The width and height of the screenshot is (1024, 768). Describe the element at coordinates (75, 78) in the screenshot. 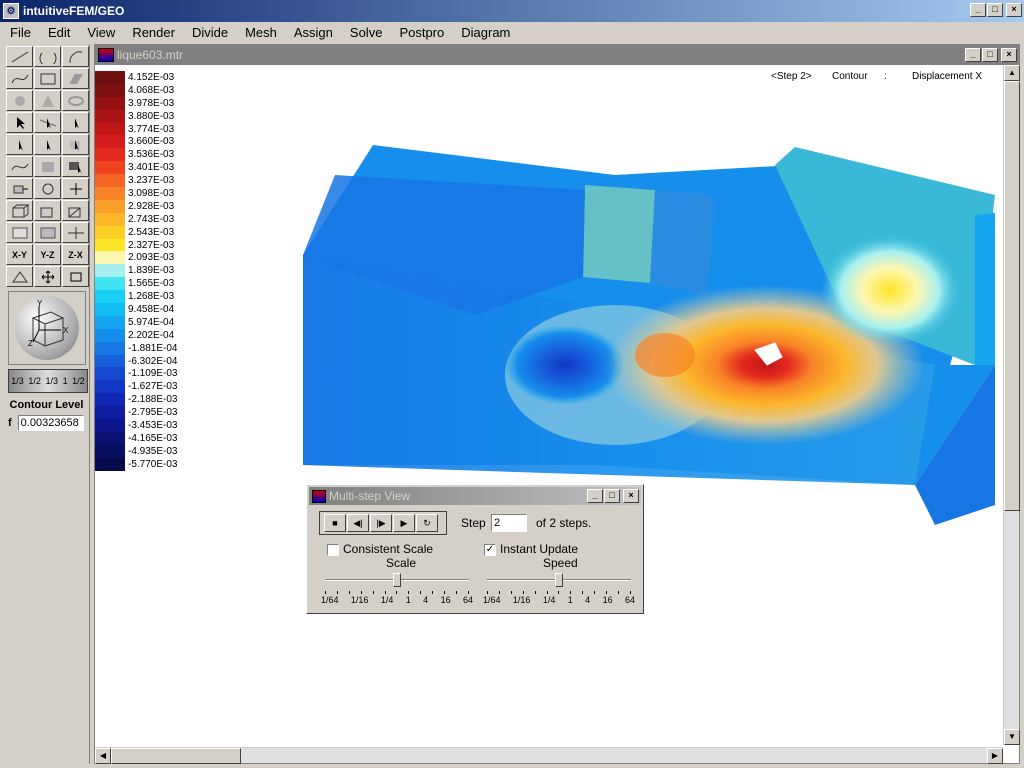

I see `surface-tool` at that location.